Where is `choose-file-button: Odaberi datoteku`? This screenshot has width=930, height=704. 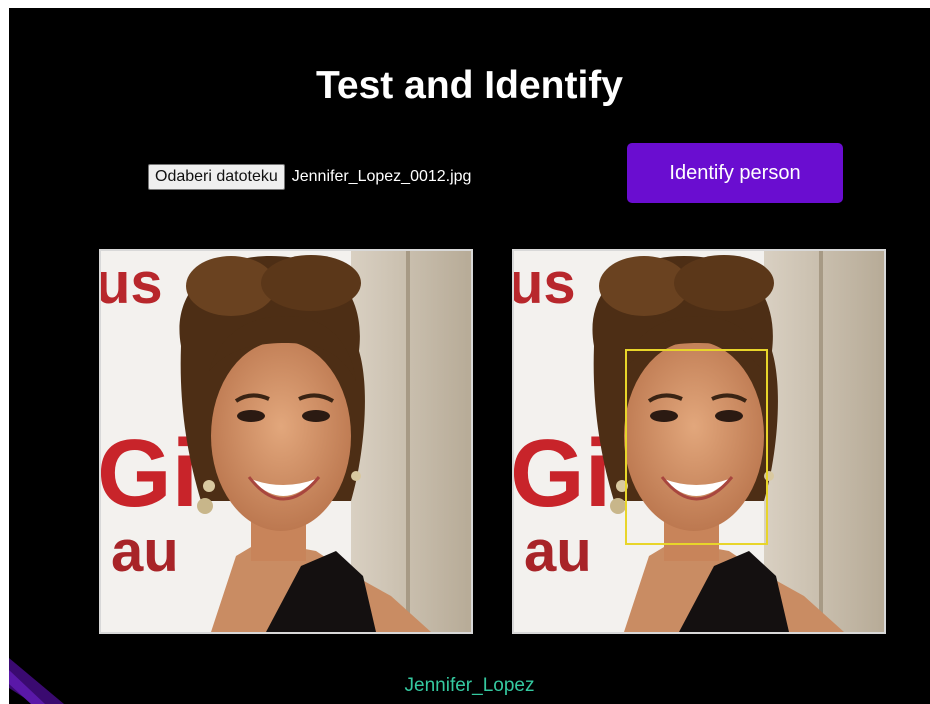 choose-file-button: Odaberi datoteku is located at coordinates (216, 177).